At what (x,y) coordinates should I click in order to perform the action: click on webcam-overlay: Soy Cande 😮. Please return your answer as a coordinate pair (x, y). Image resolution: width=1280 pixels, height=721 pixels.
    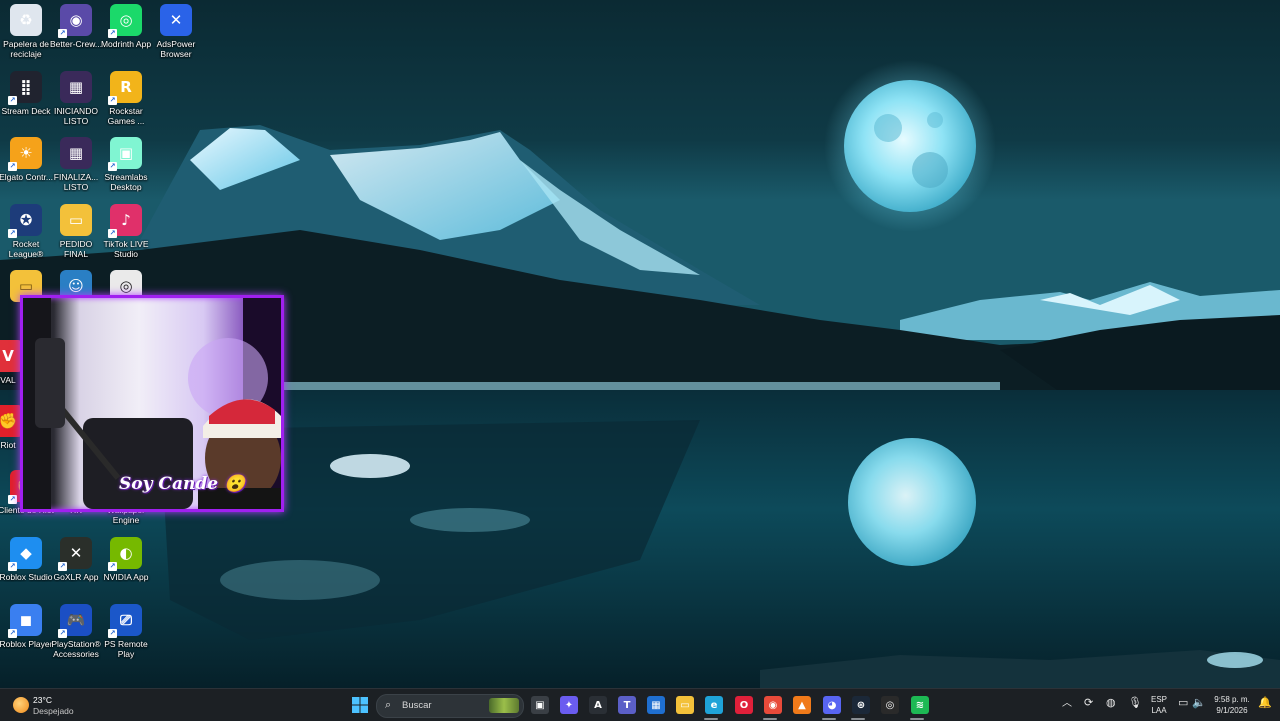
    Looking at the image, I should click on (152, 403).